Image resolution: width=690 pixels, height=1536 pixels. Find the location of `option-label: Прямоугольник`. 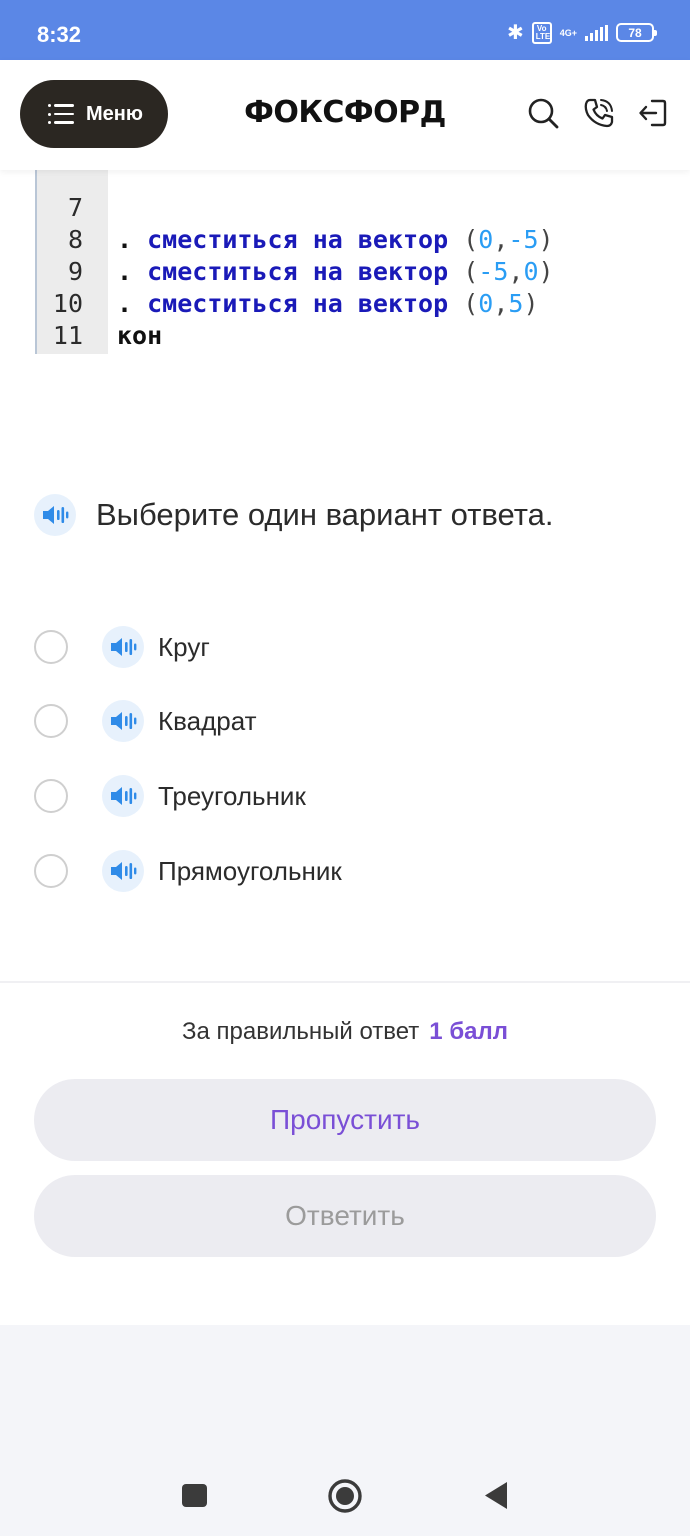

option-label: Прямоугольник is located at coordinates (250, 870).